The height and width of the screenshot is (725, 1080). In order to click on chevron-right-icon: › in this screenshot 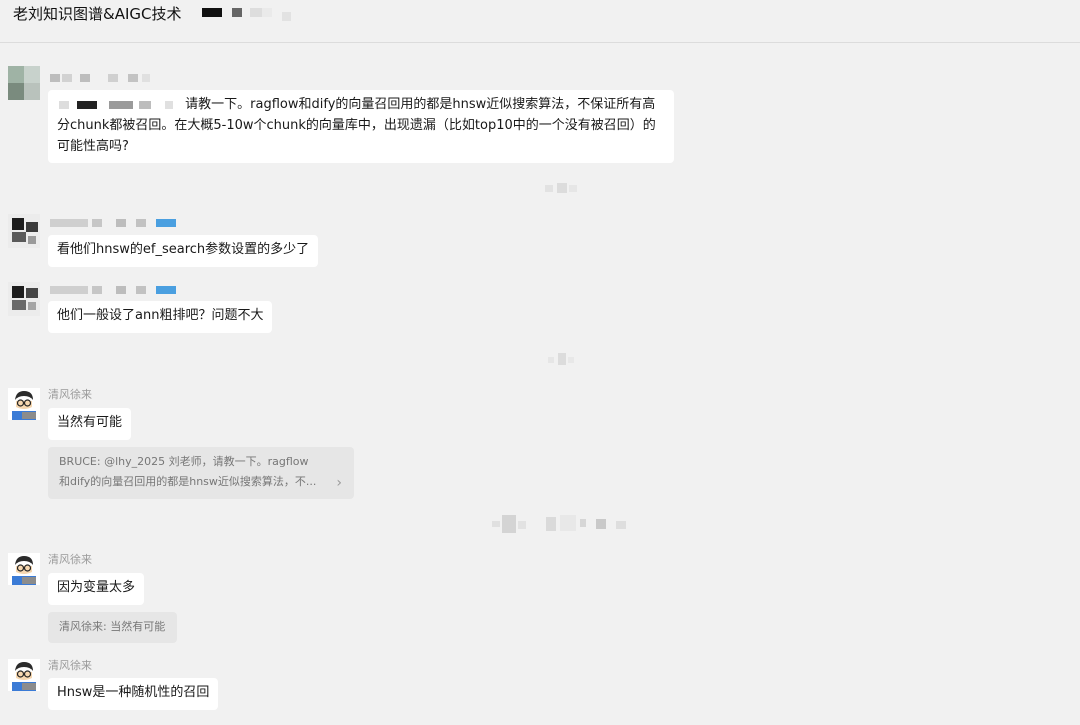, I will do `click(339, 483)`.